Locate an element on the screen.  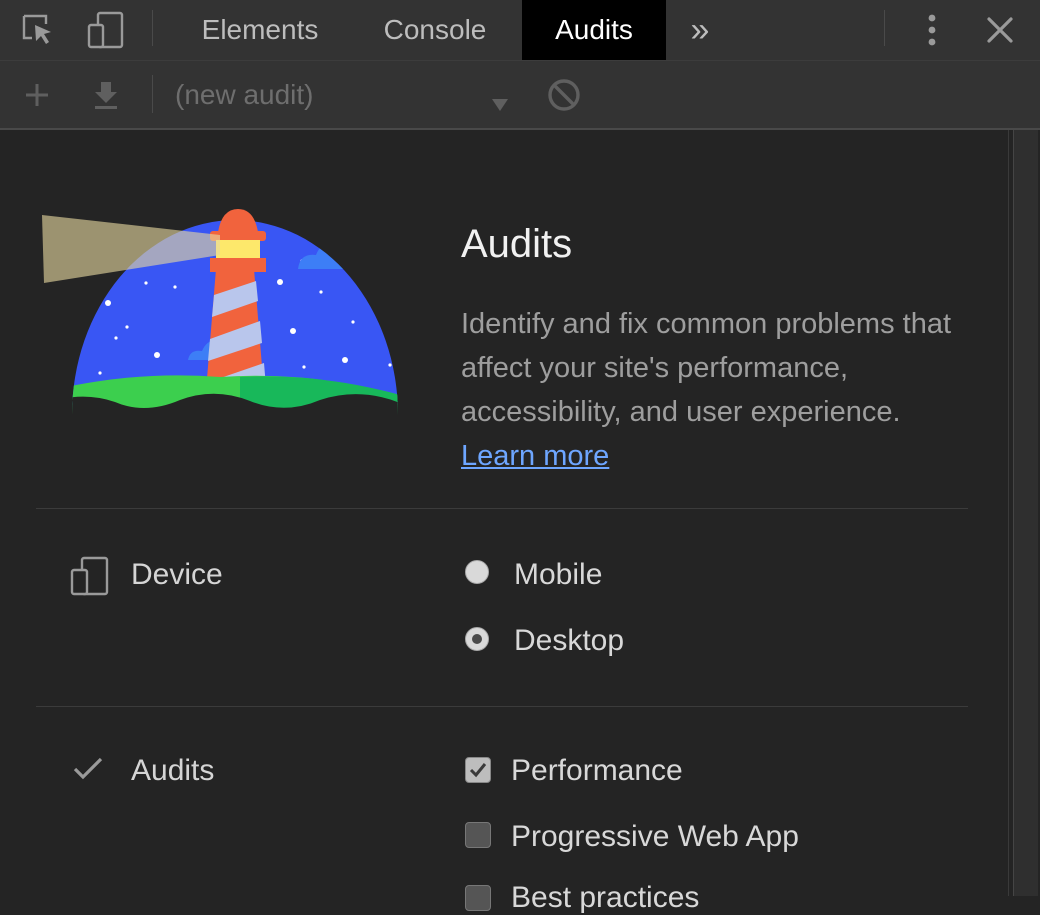
best-practices-label: Best practices is located at coordinates (605, 898).